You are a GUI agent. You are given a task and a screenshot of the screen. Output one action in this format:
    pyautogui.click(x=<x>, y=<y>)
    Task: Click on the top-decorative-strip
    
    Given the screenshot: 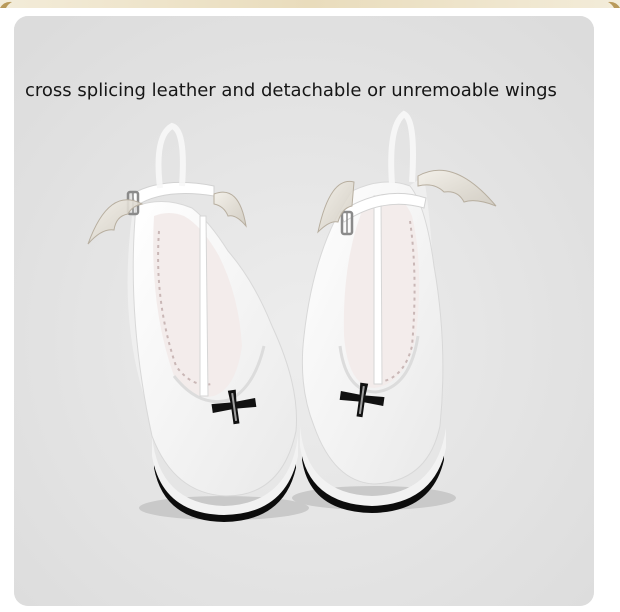 What is the action you would take?
    pyautogui.click(x=310, y=4)
    